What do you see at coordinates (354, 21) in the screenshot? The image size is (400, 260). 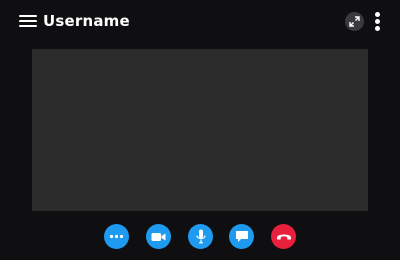 I see `expand-arrows-icon` at bounding box center [354, 21].